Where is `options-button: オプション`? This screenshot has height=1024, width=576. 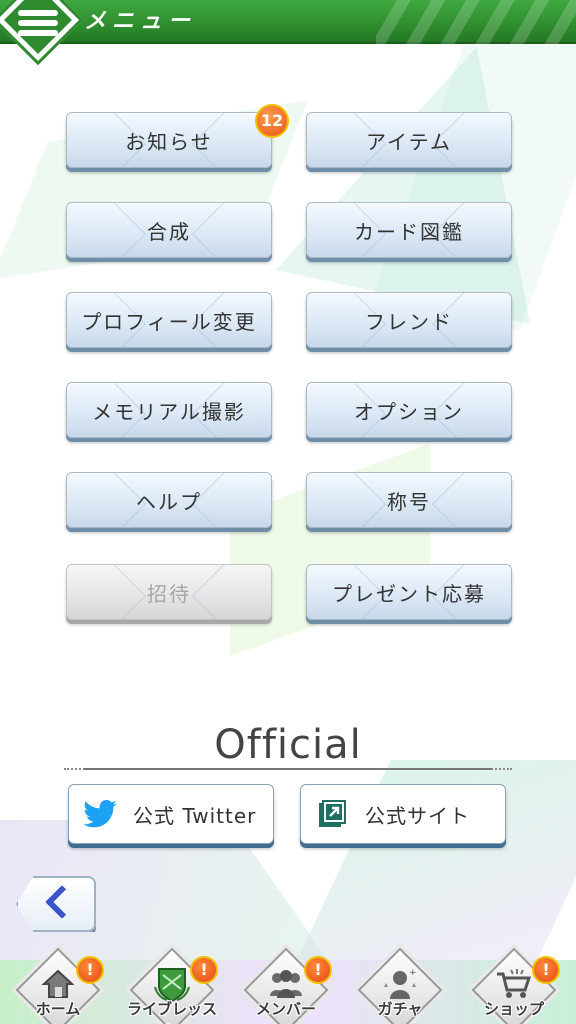 options-button: オプション is located at coordinates (409, 410).